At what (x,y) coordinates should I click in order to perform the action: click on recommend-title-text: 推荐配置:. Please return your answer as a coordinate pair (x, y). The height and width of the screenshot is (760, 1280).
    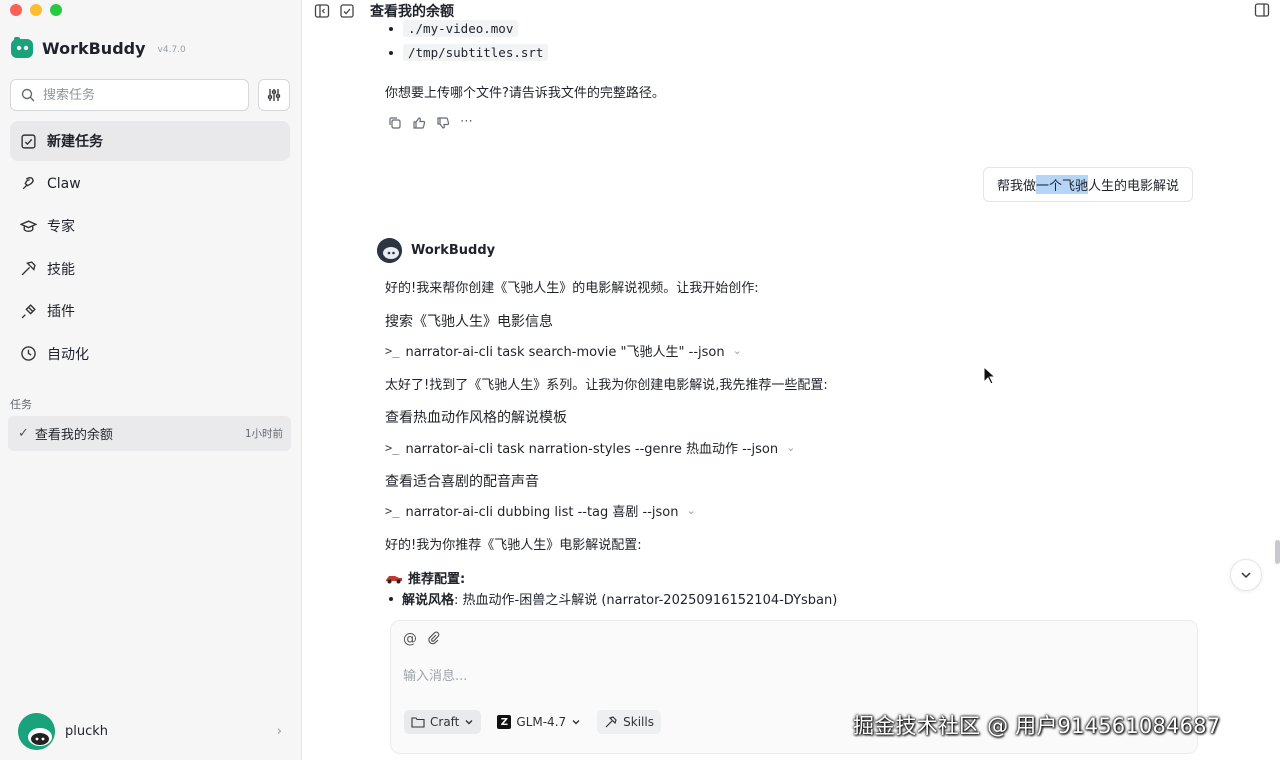
    Looking at the image, I should click on (437, 579).